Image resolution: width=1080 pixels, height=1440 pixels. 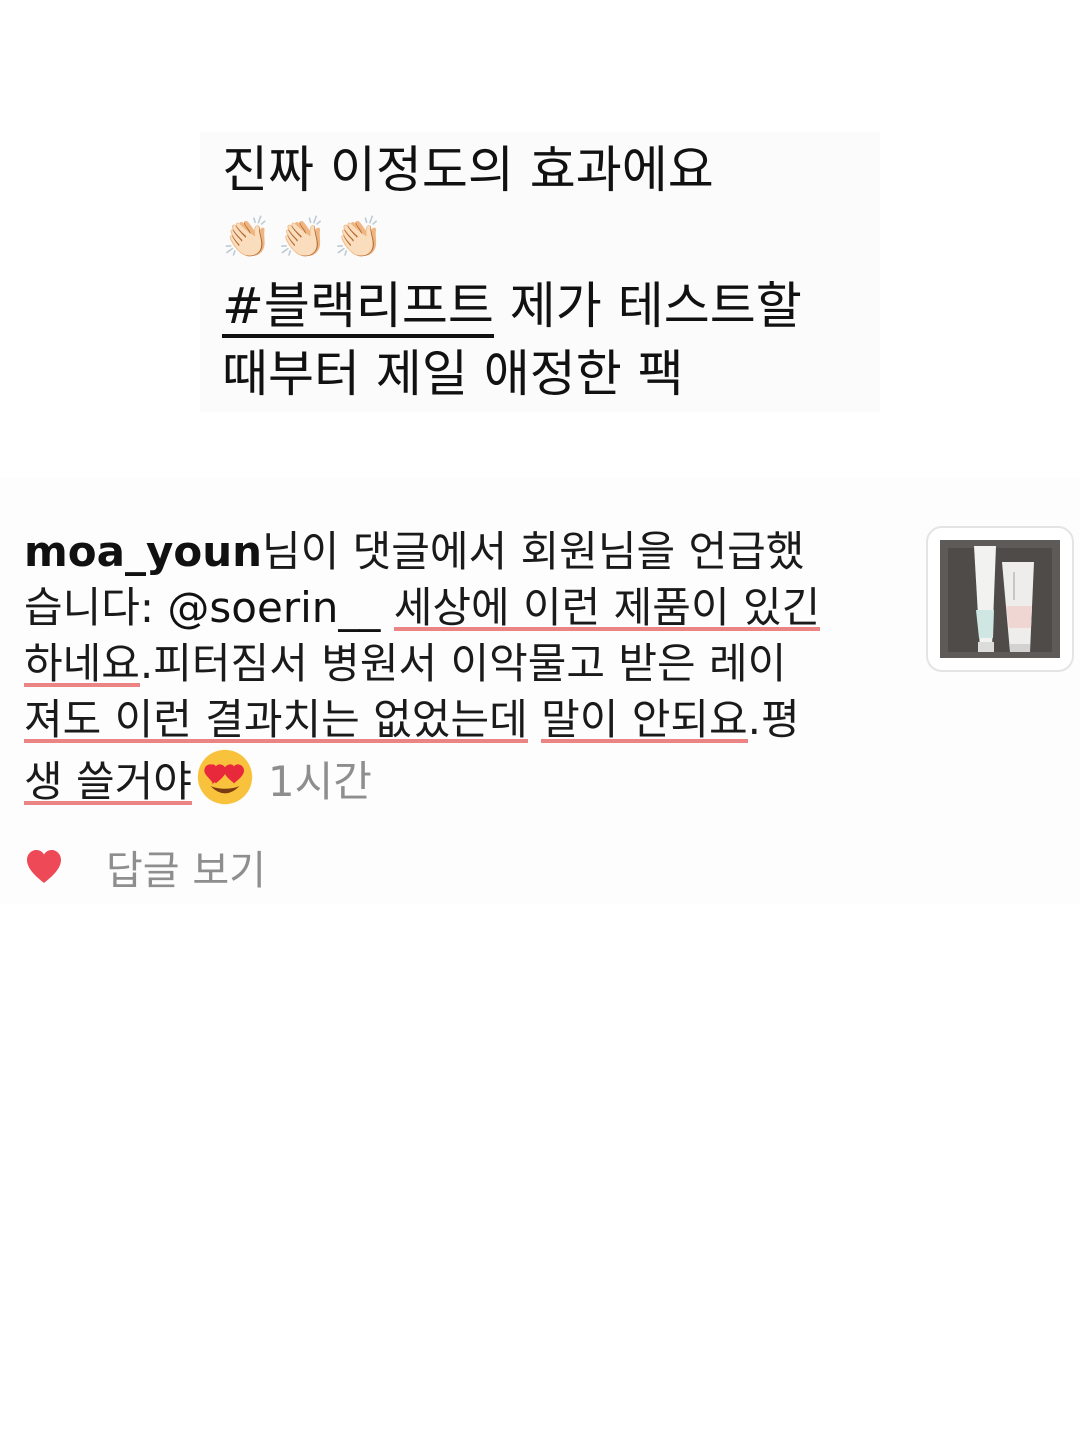 I want to click on product-tubes-image, so click(x=1000, y=599).